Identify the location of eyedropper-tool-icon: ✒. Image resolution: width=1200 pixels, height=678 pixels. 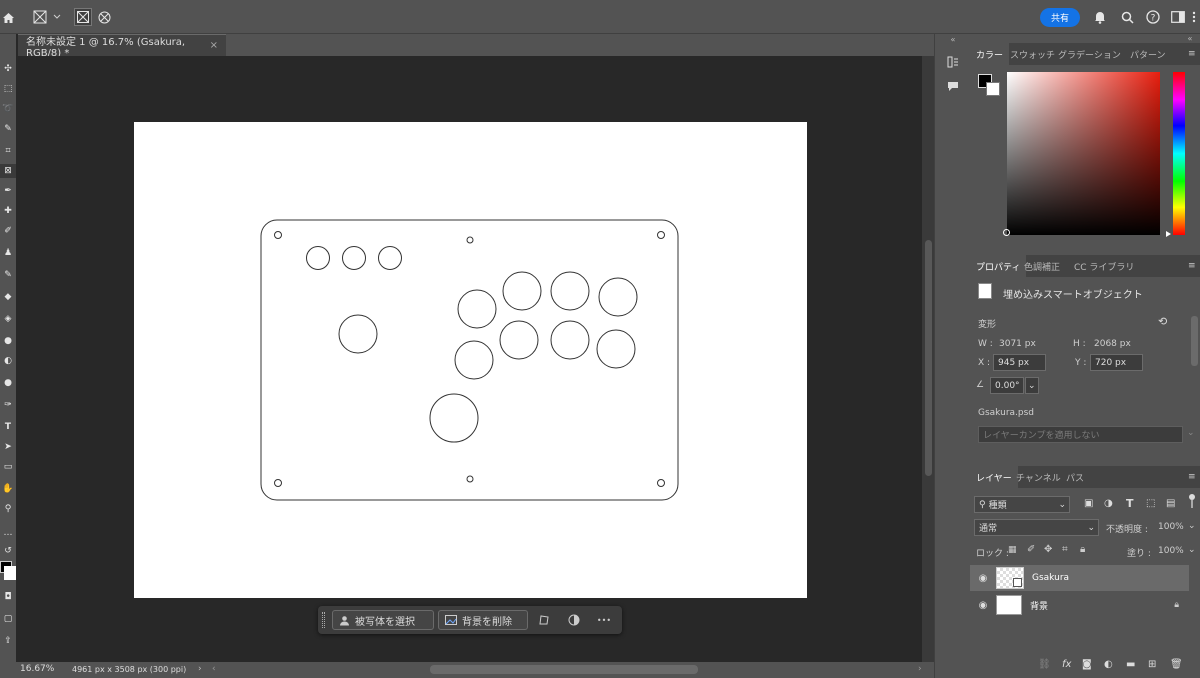
(8, 191).